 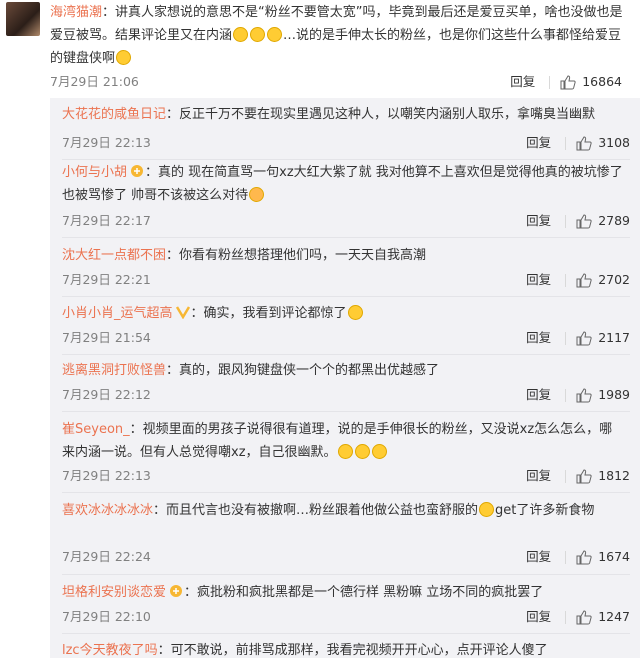 I want to click on reply-body: ：反正千万不要在现实里遇见这种人，以嘲笑内涵别人取乐，拿嘴臭当幽默, so click(x=381, y=114).